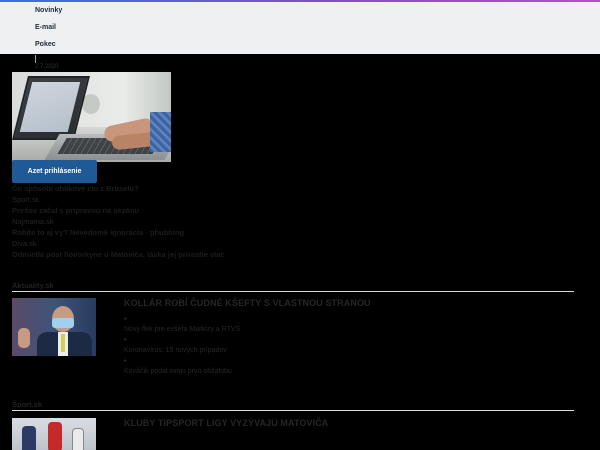  What do you see at coordinates (292, 210) in the screenshot?
I see `headline-link: Prešov začal s prípravou na sezónu` at bounding box center [292, 210].